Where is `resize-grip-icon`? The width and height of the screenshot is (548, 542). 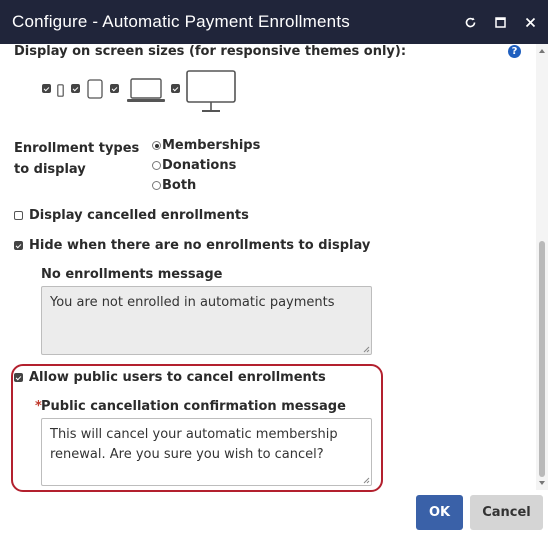
resize-grip-icon is located at coordinates (366, 349).